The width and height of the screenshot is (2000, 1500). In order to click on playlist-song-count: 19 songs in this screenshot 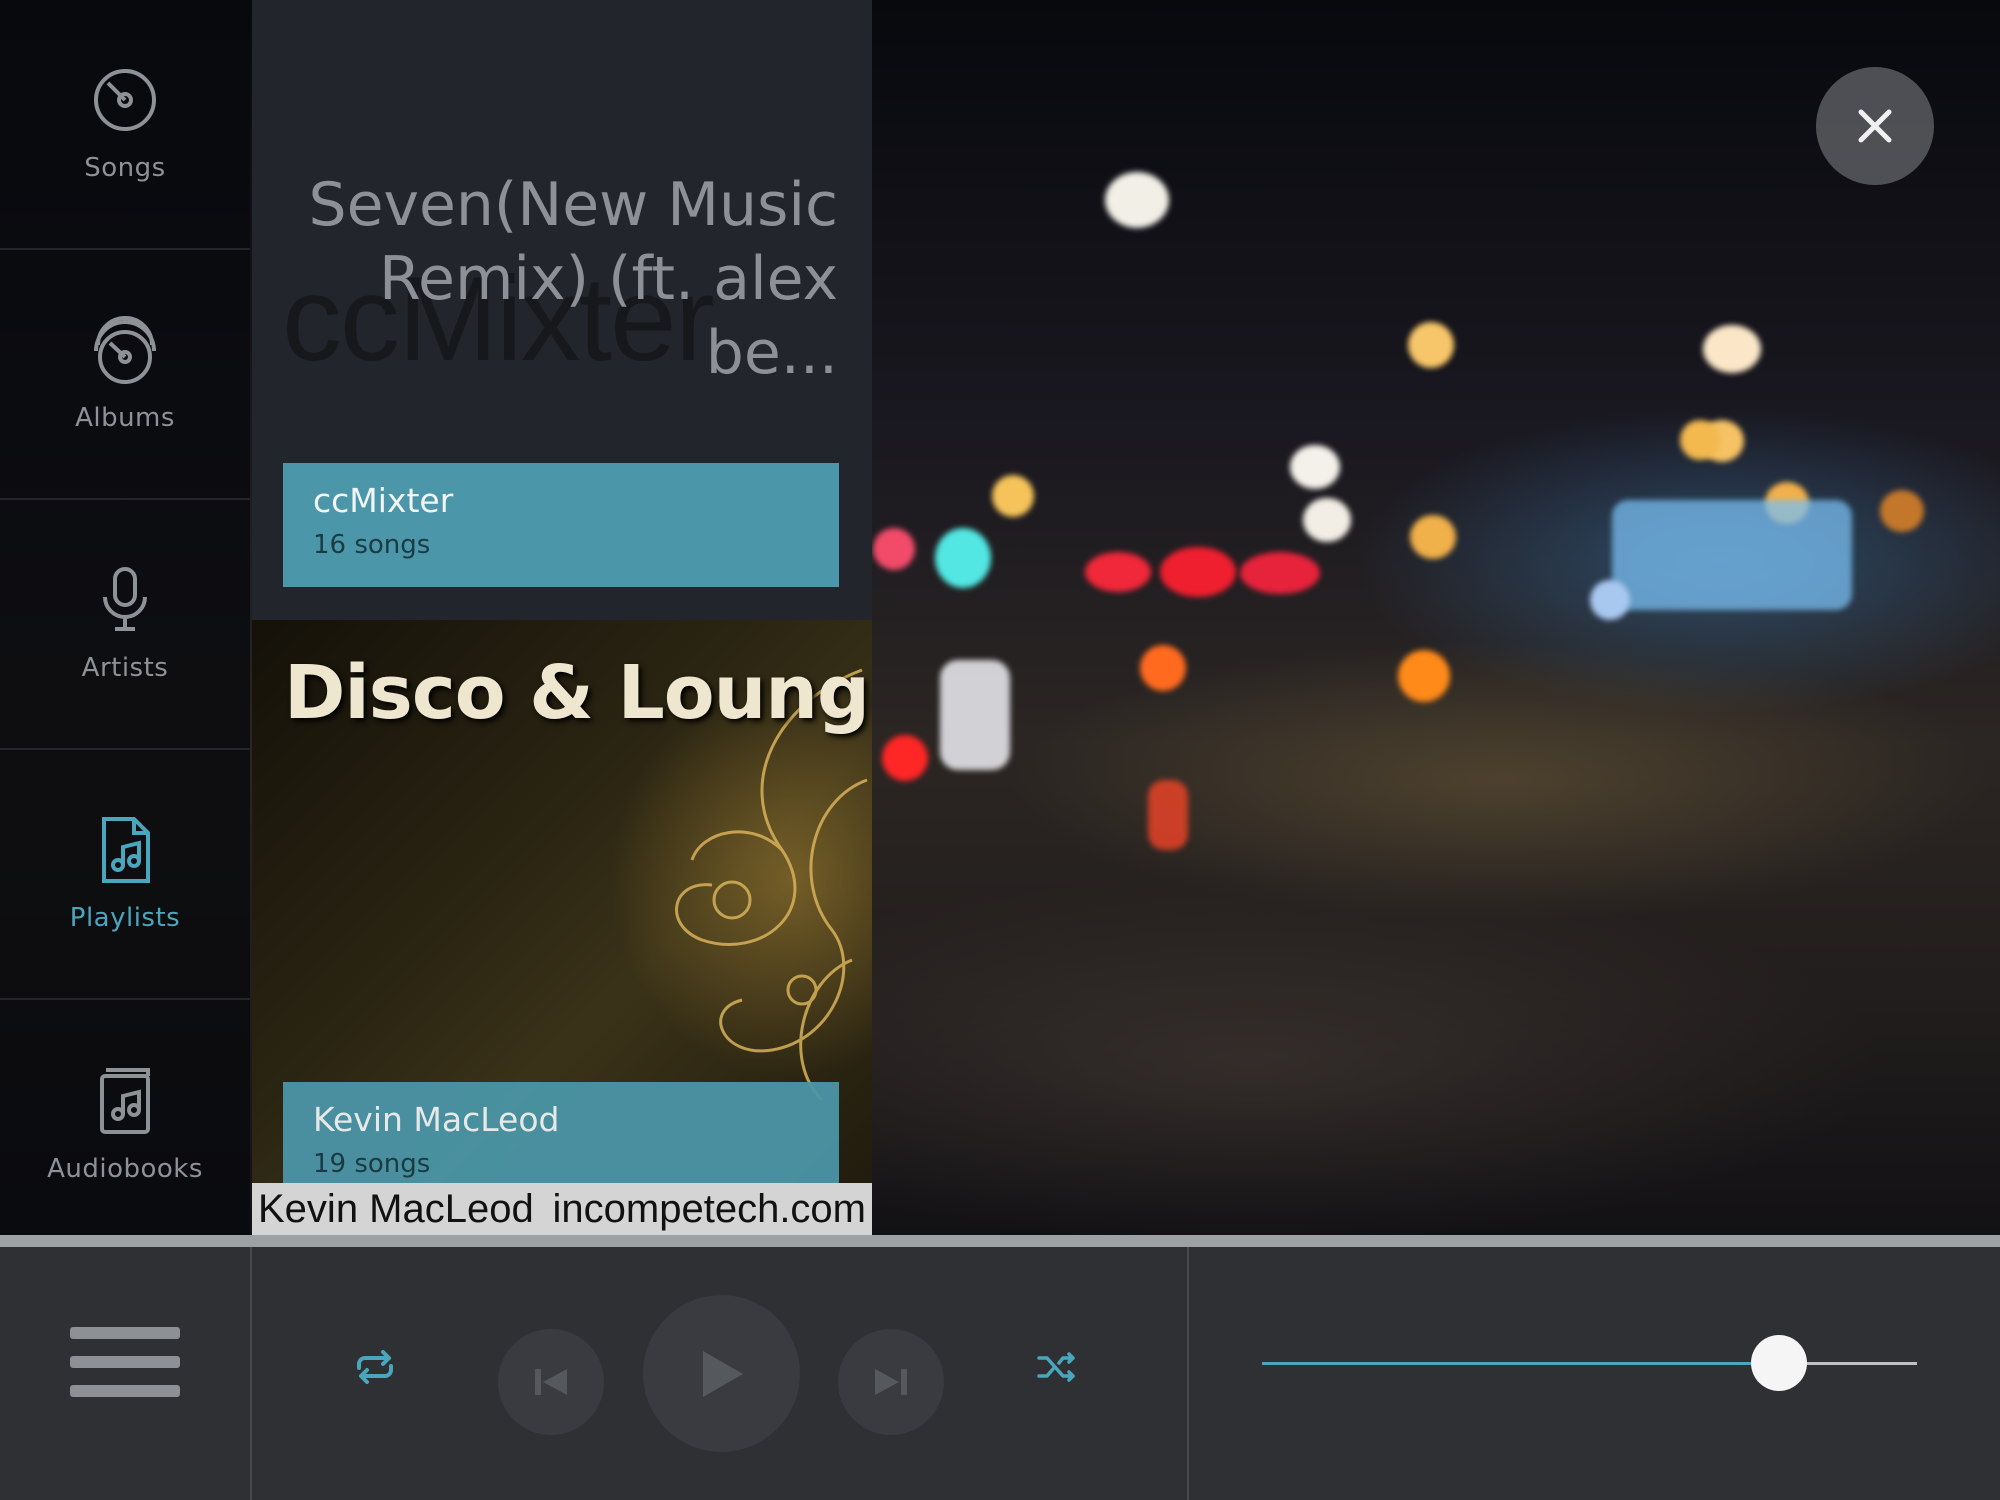, I will do `click(372, 1164)`.